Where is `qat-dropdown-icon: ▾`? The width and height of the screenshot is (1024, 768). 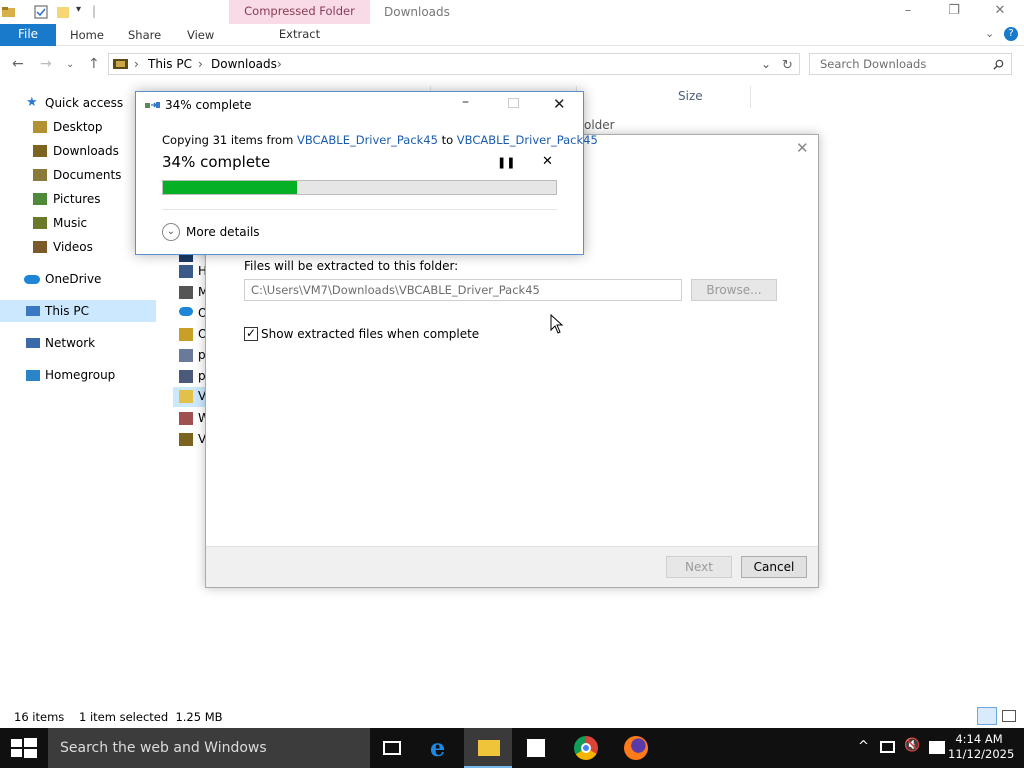 qat-dropdown-icon: ▾ is located at coordinates (78, 12).